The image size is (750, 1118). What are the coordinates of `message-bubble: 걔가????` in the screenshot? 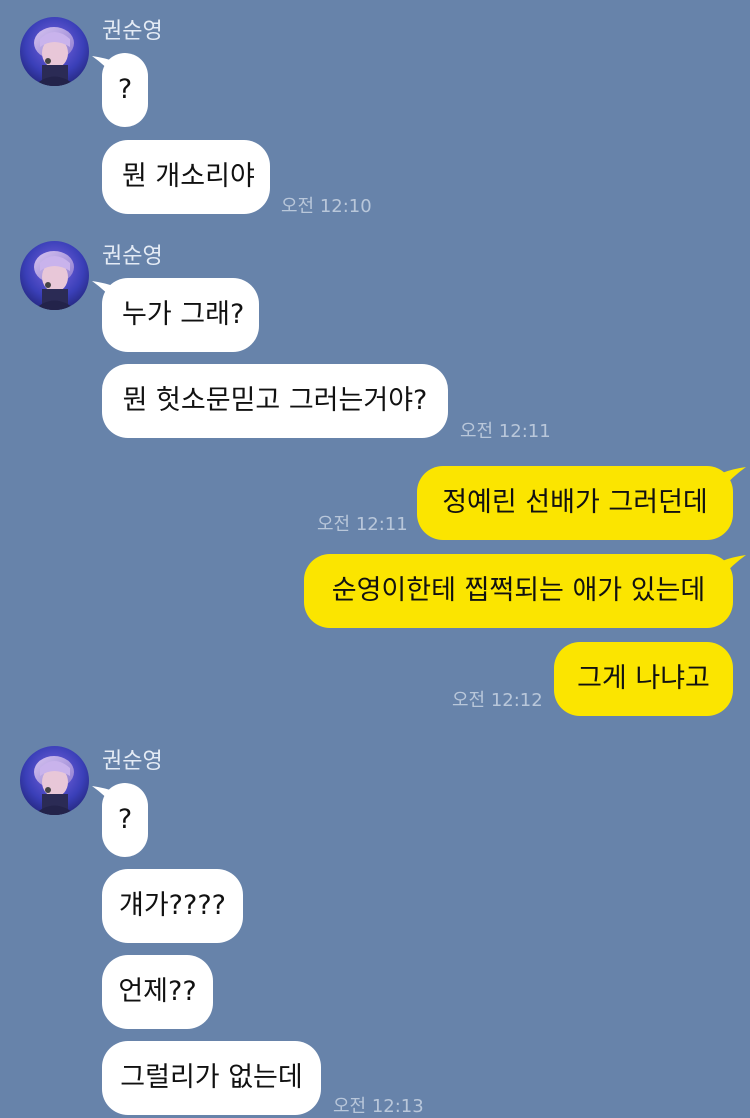 It's located at (172, 906).